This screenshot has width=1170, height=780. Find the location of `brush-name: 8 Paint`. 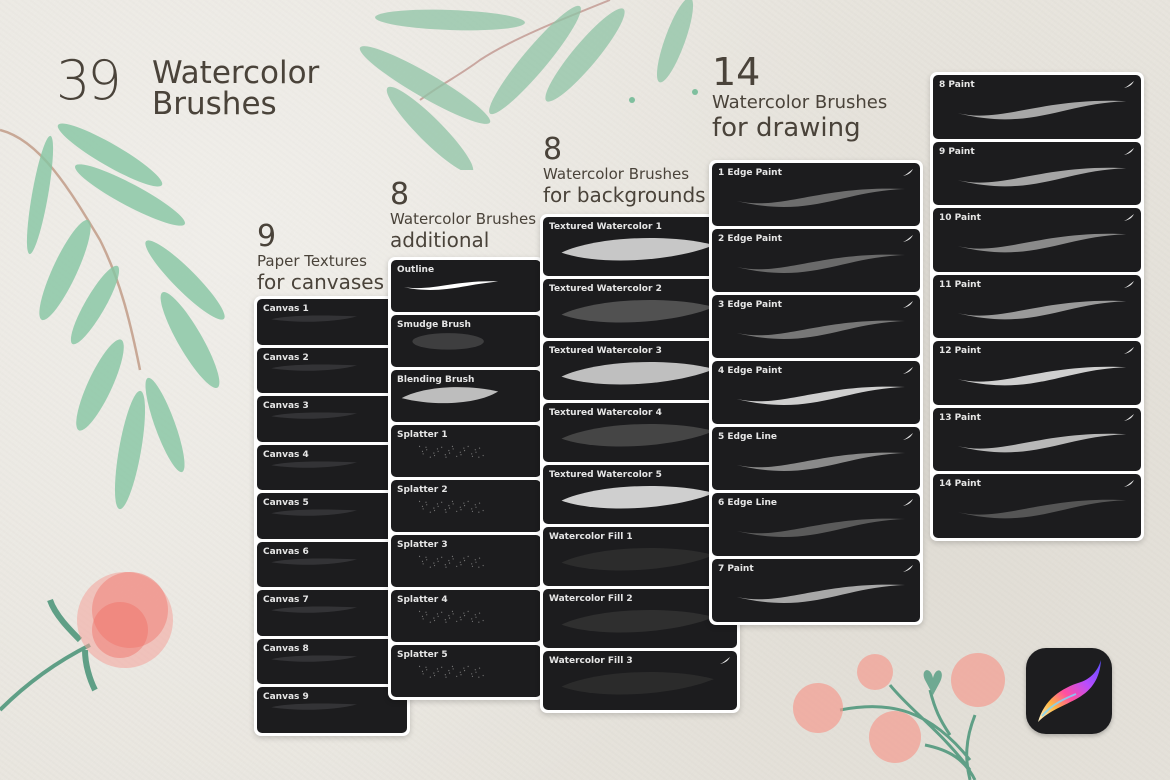

brush-name: 8 Paint is located at coordinates (957, 85).